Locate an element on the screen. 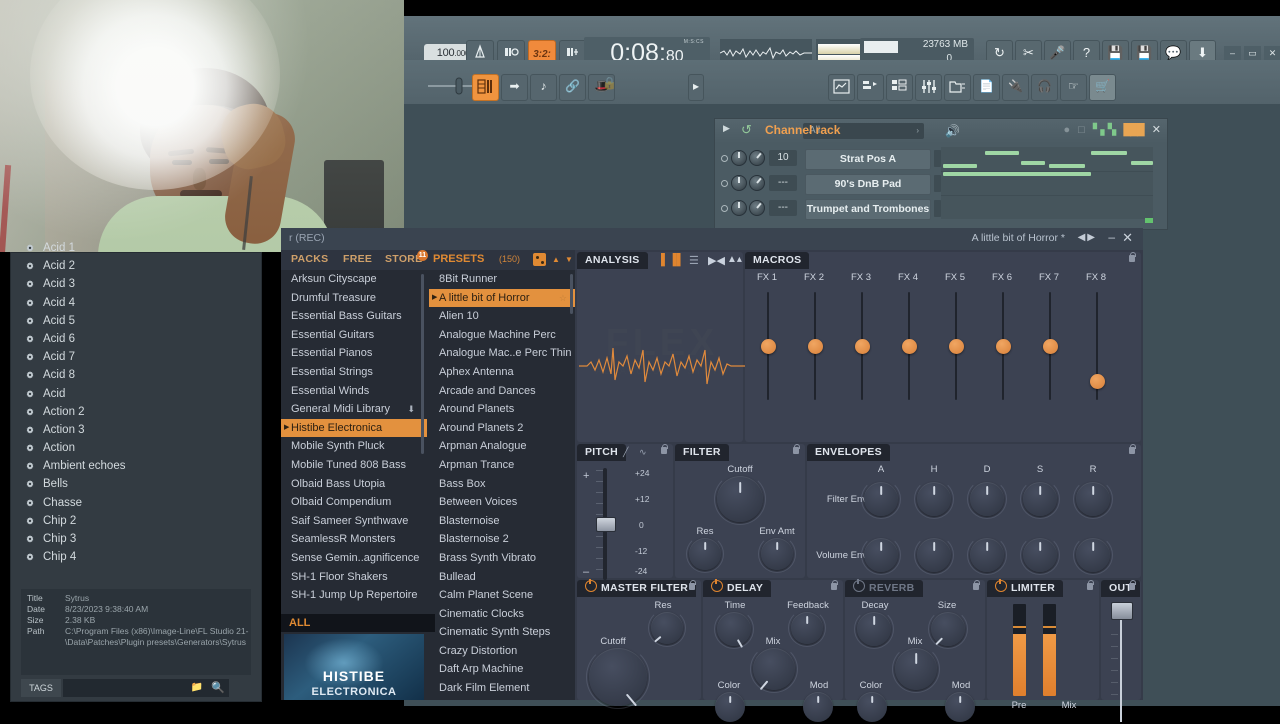 The image size is (1280, 724). tags-input: 📁 🔍 is located at coordinates (146, 688).